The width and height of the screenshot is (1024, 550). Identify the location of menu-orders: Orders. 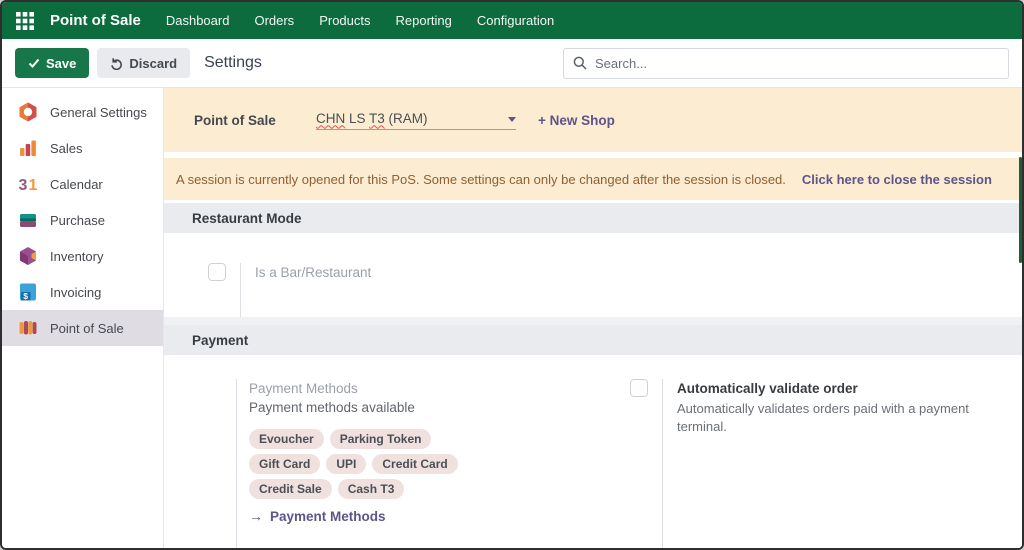
(274, 20).